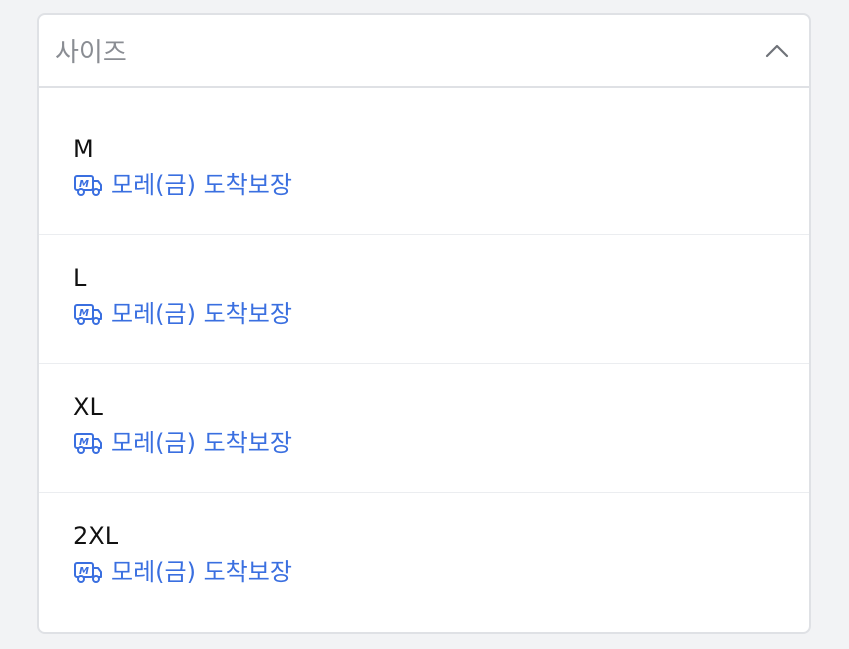  Describe the element at coordinates (88, 407) in the screenshot. I see `size-option-label: XL` at that location.